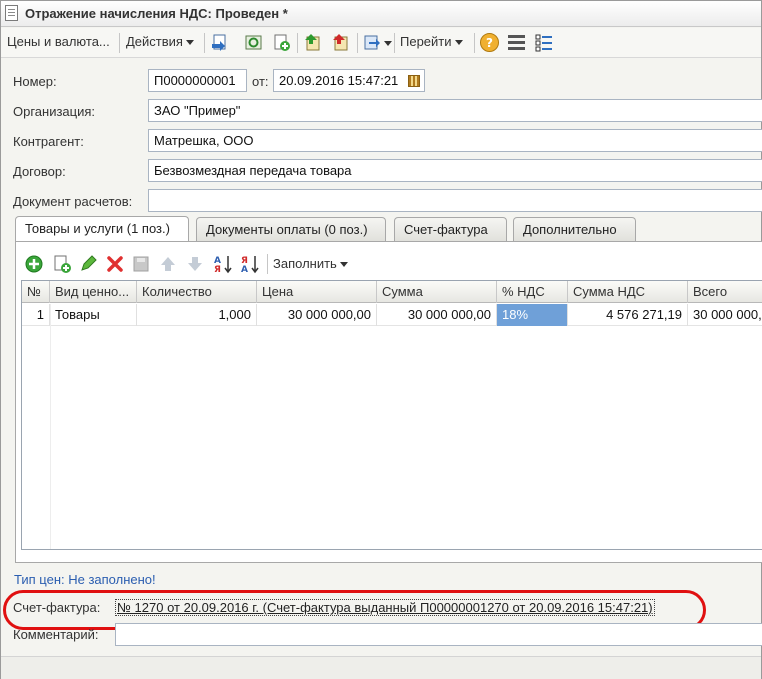 The image size is (762, 679). What do you see at coordinates (85, 579) in the screenshot?
I see `price-type-link: Тип цен: Не заполнено!` at bounding box center [85, 579].